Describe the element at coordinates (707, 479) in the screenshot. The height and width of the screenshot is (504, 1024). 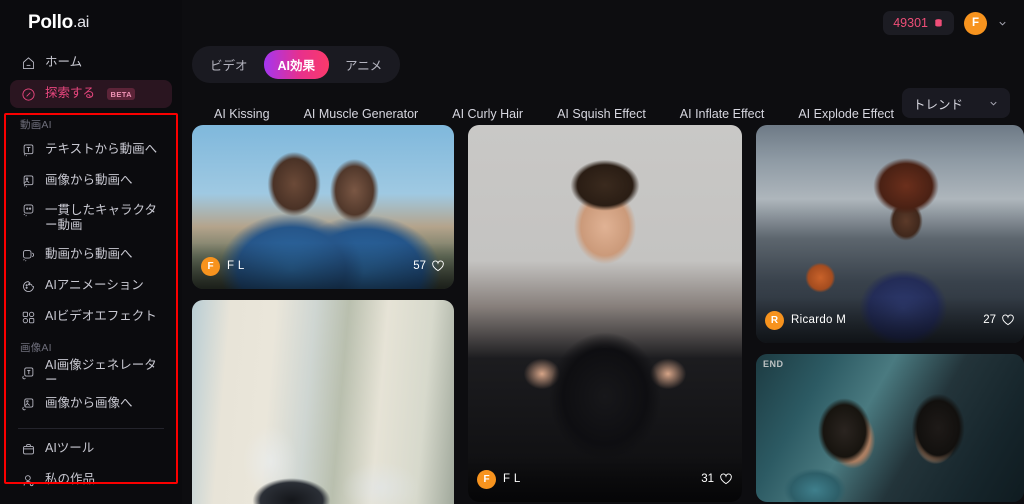
I see `like-count: 31` at that location.